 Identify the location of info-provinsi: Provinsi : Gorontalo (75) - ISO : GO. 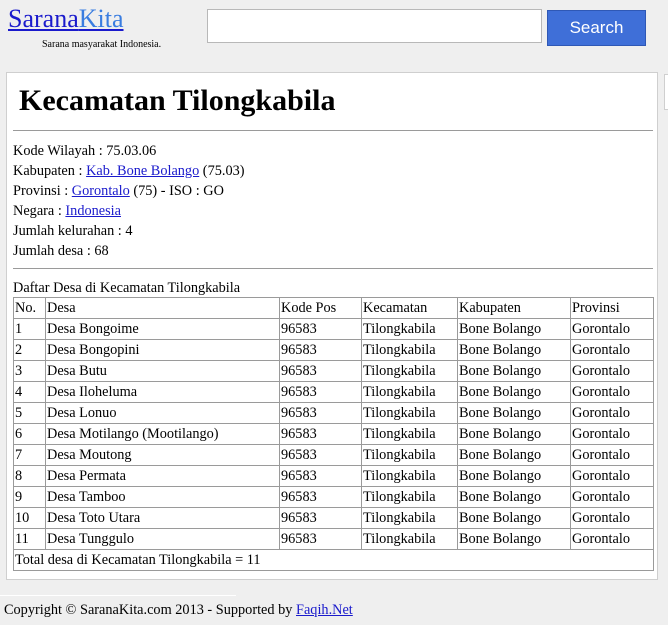
(129, 191).